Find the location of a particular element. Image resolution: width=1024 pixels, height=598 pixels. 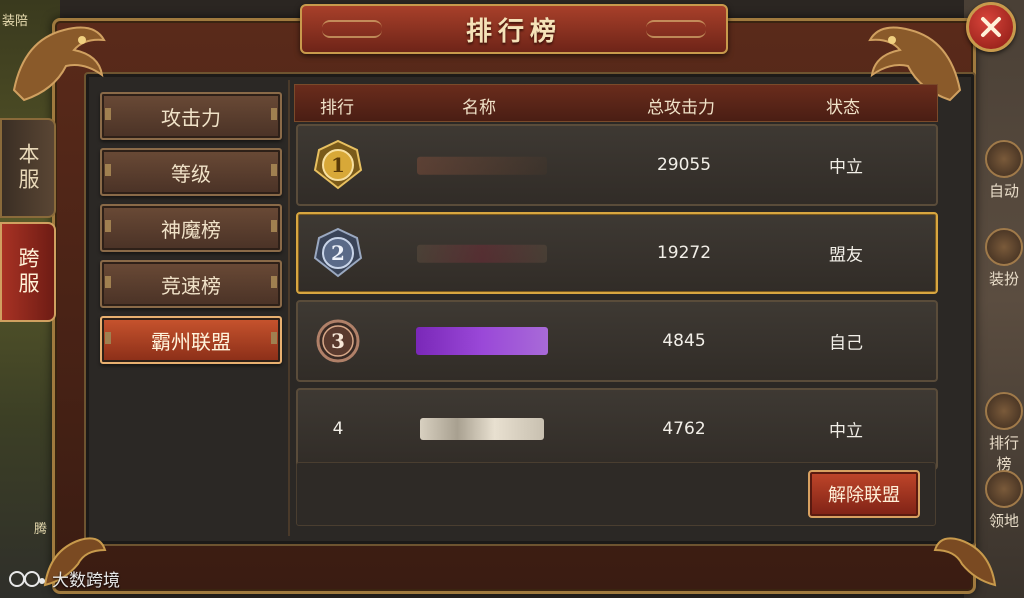

svg-text: 1 is located at coordinates (338, 165).